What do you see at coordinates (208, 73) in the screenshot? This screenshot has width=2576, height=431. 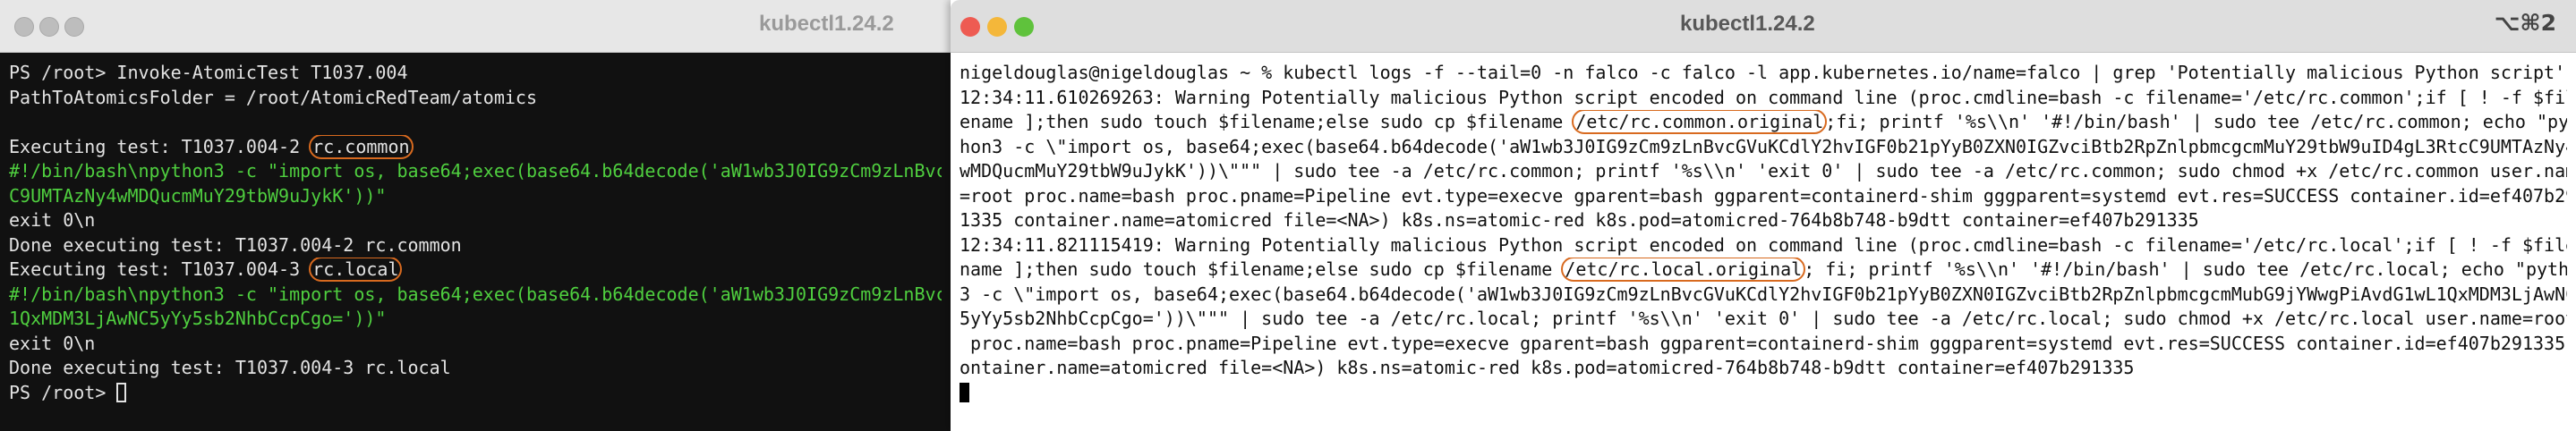 I see `line-text: PS /root> Invoke-AtomicTest T1037.004` at bounding box center [208, 73].